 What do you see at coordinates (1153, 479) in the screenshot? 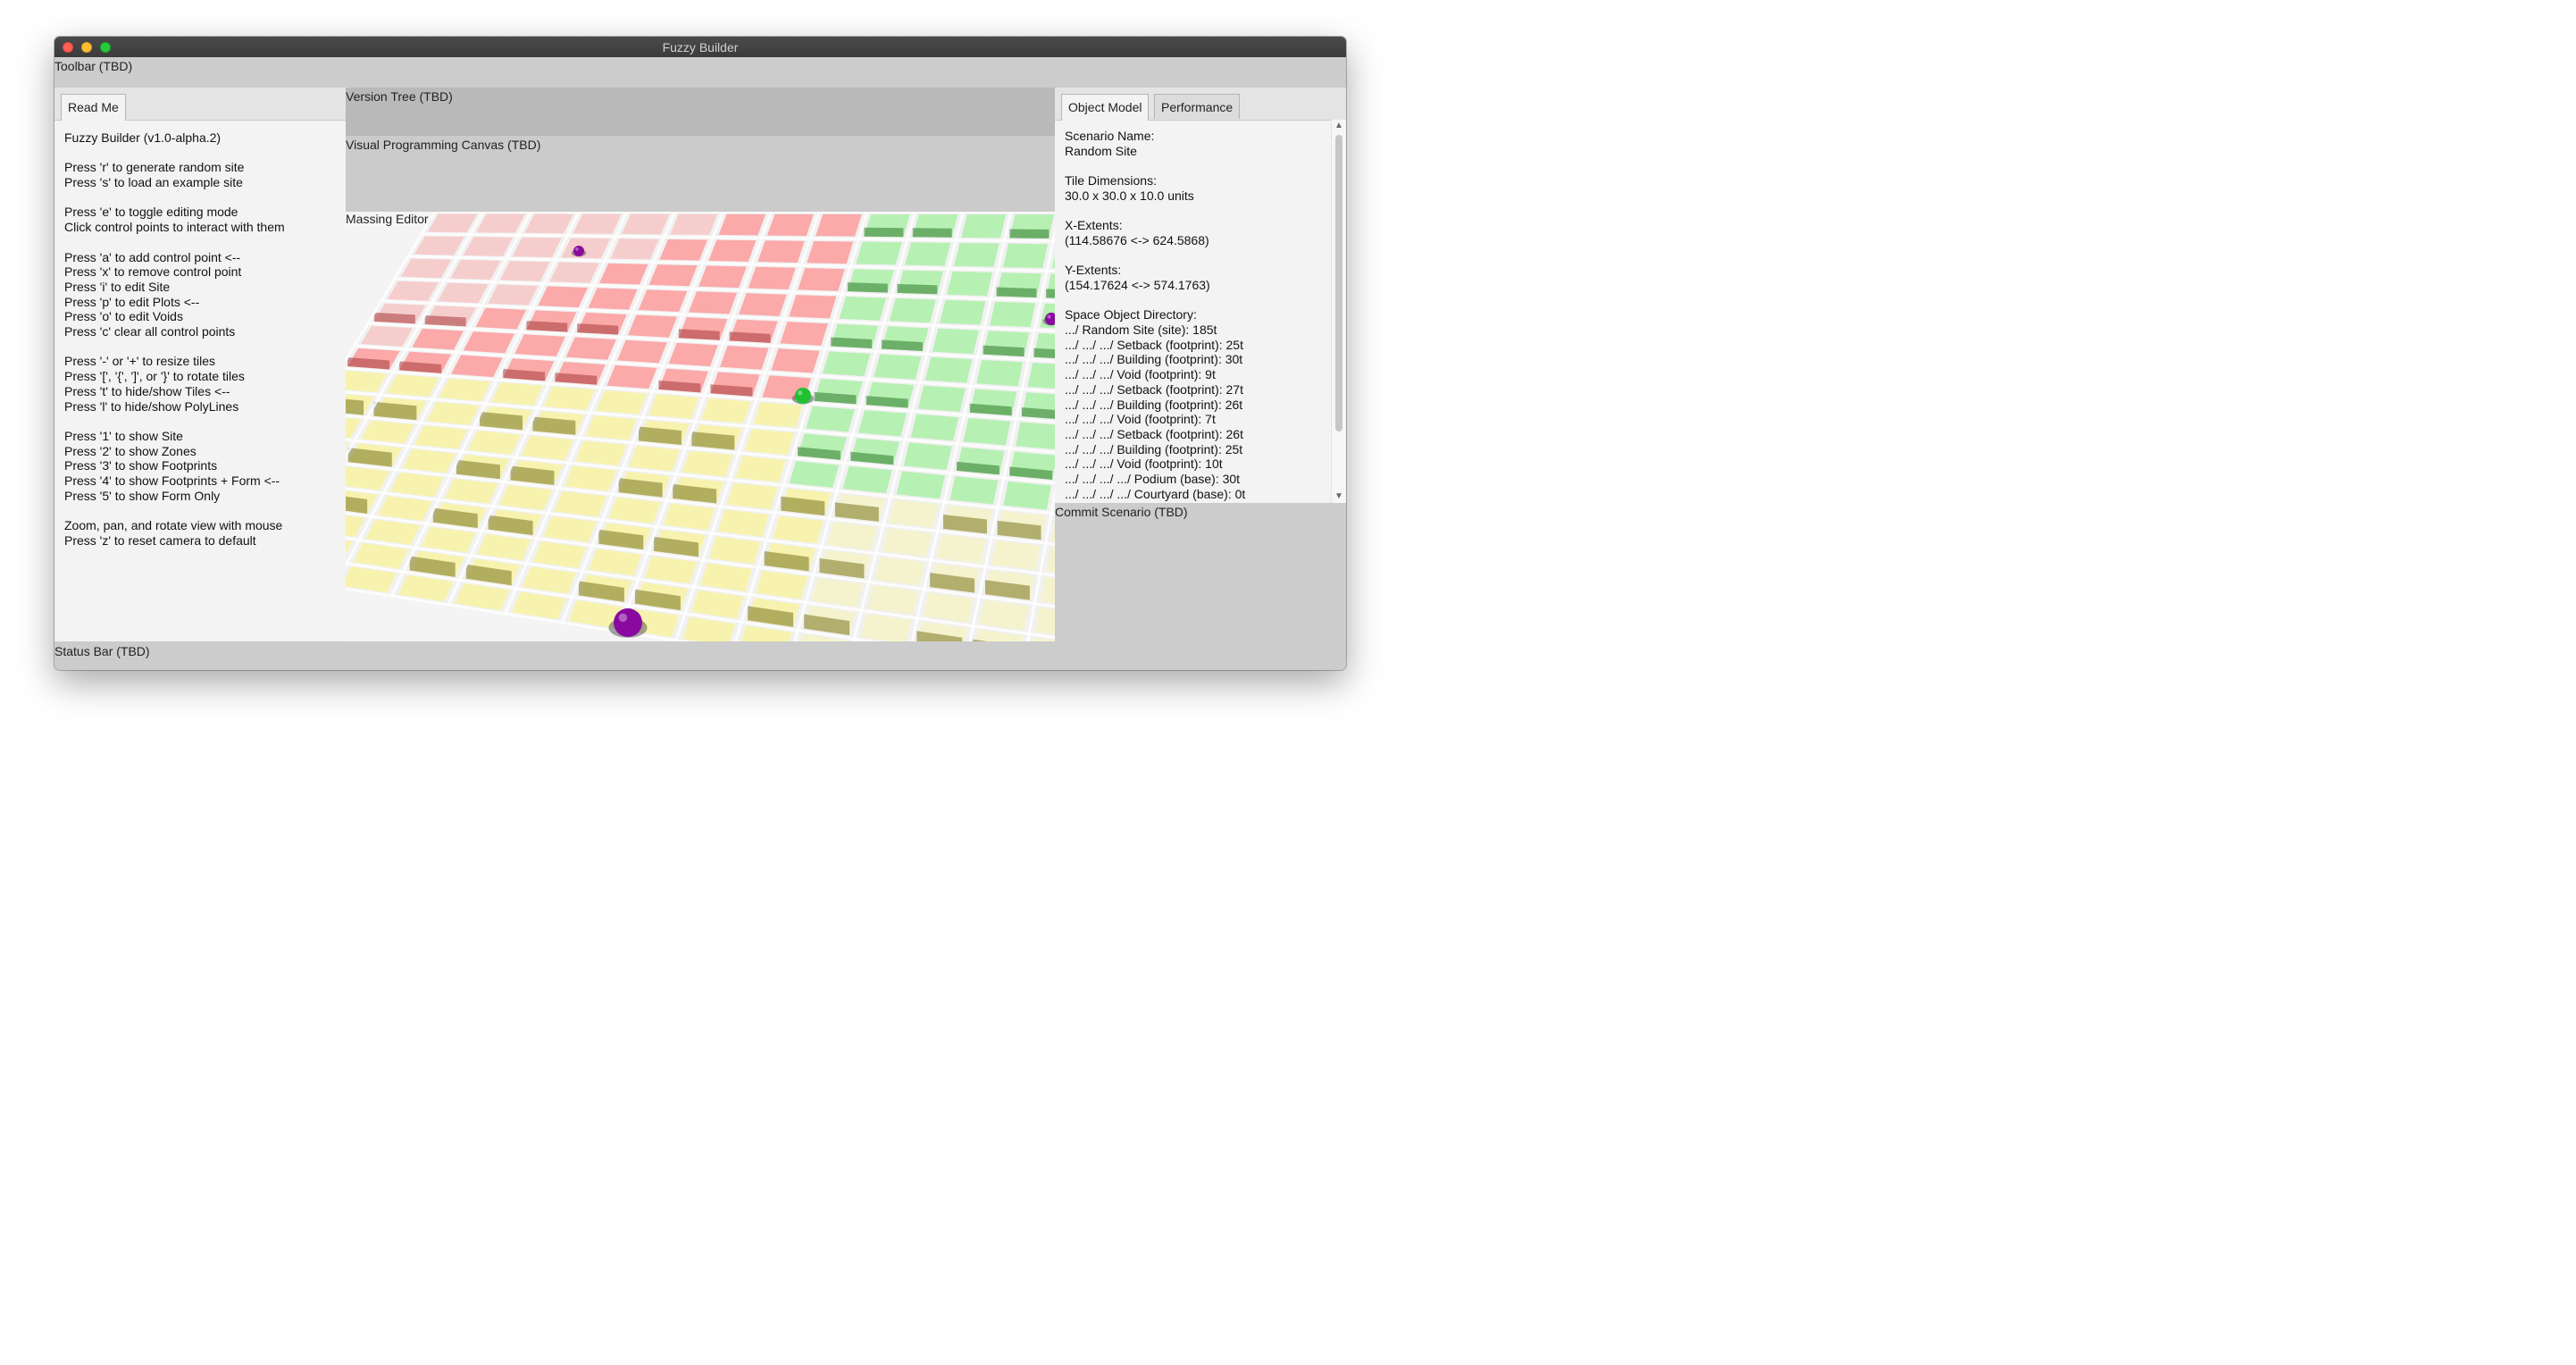
I see `object-model-line: .../ .../ .../ .../ Podium (base): 30t` at bounding box center [1153, 479].